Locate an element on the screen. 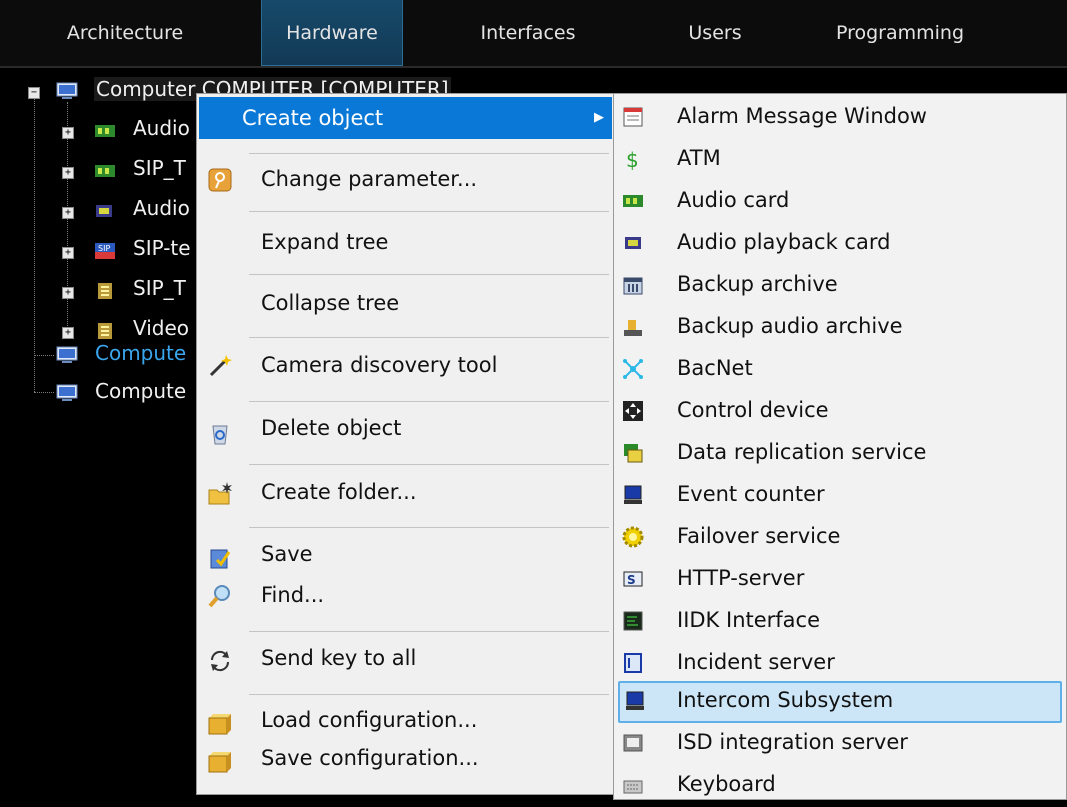 The width and height of the screenshot is (1067, 807). keyboard-icon is located at coordinates (633, 787).